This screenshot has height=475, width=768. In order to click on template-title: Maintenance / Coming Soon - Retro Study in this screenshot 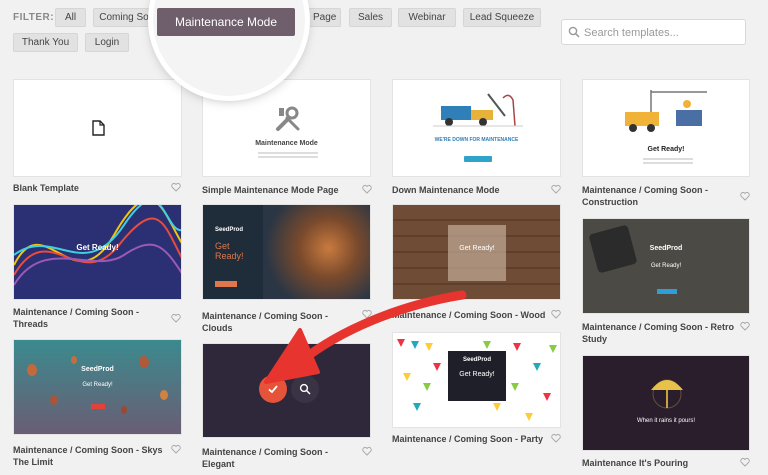, I will do `click(658, 333)`.